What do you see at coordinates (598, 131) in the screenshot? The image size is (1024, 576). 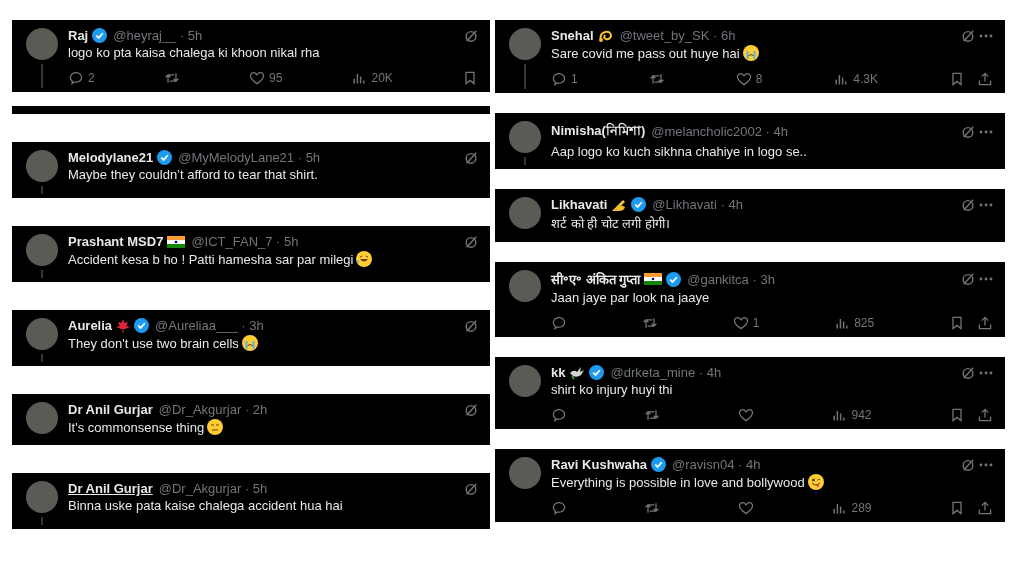 I see `user-name: Nimisha(নিমিশা)` at bounding box center [598, 131].